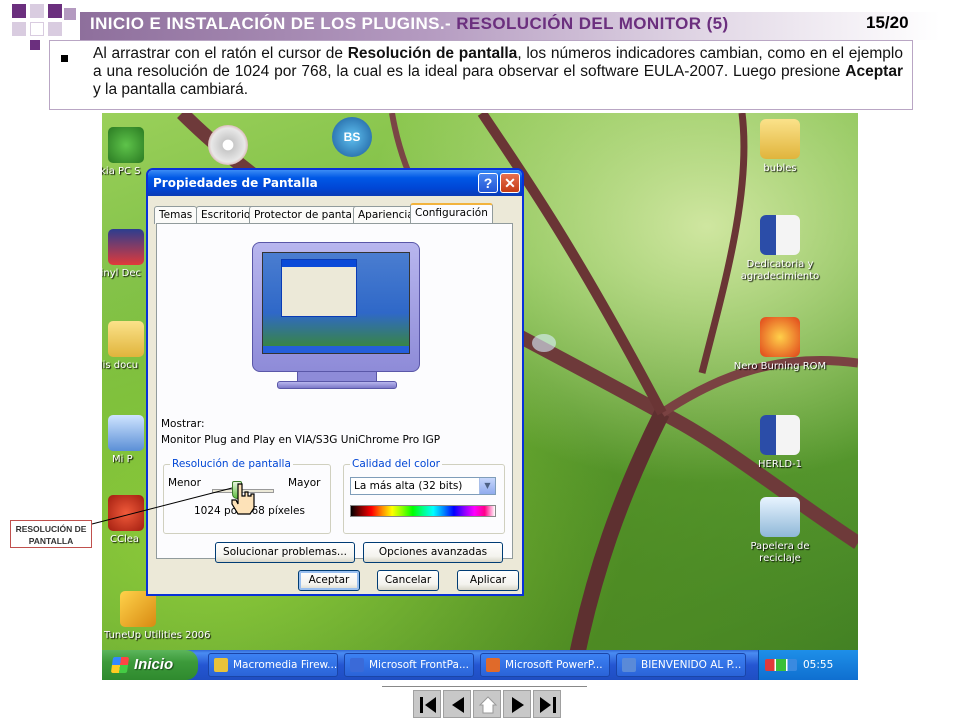  What do you see at coordinates (226, 215) in the screenshot?
I see `tab-escritorio: Escritorio` at bounding box center [226, 215].